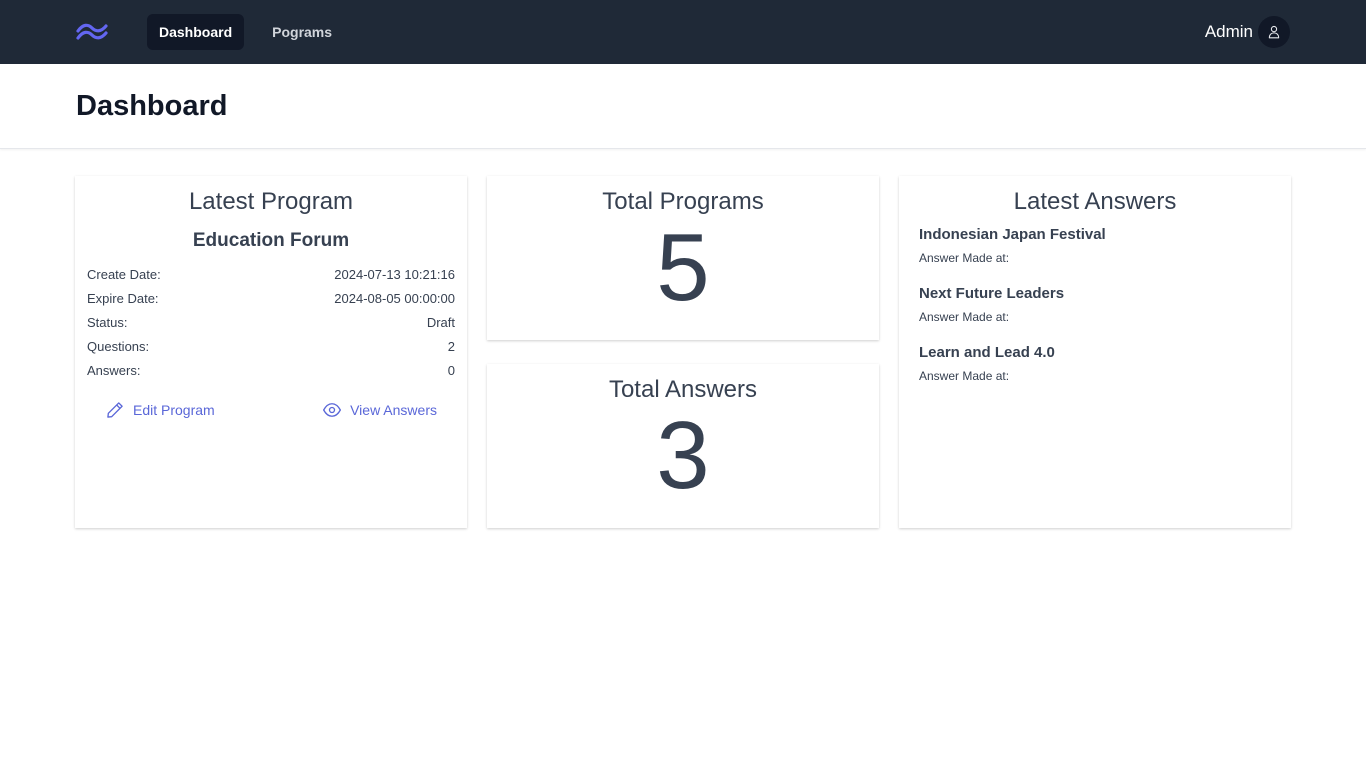 Image resolution: width=1366 pixels, height=768 pixels. I want to click on user-icon, so click(1274, 32).